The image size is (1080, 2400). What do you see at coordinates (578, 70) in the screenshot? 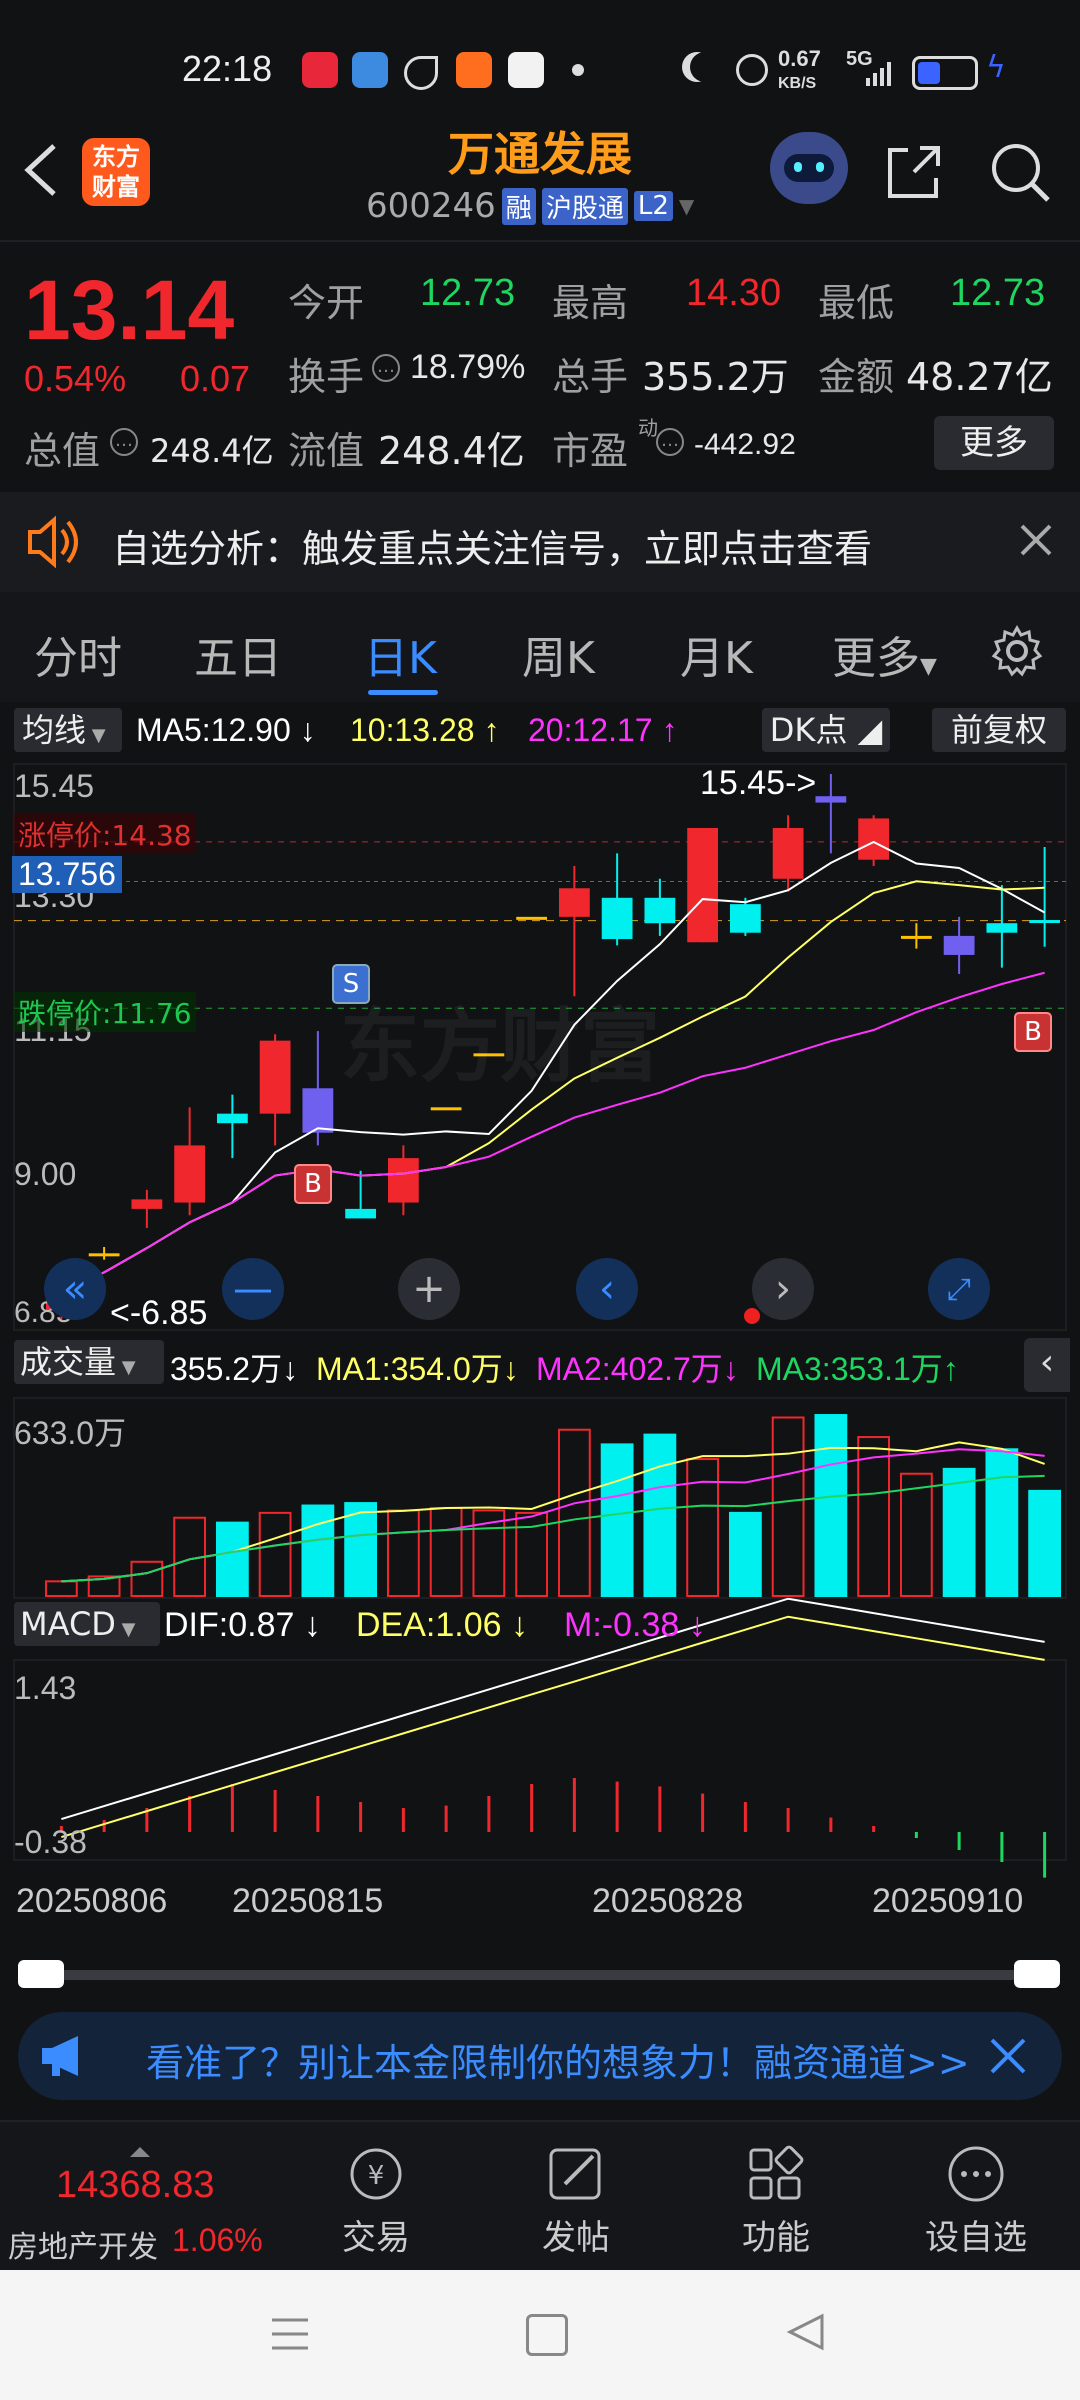
I see `more-notifications-icon` at bounding box center [578, 70].